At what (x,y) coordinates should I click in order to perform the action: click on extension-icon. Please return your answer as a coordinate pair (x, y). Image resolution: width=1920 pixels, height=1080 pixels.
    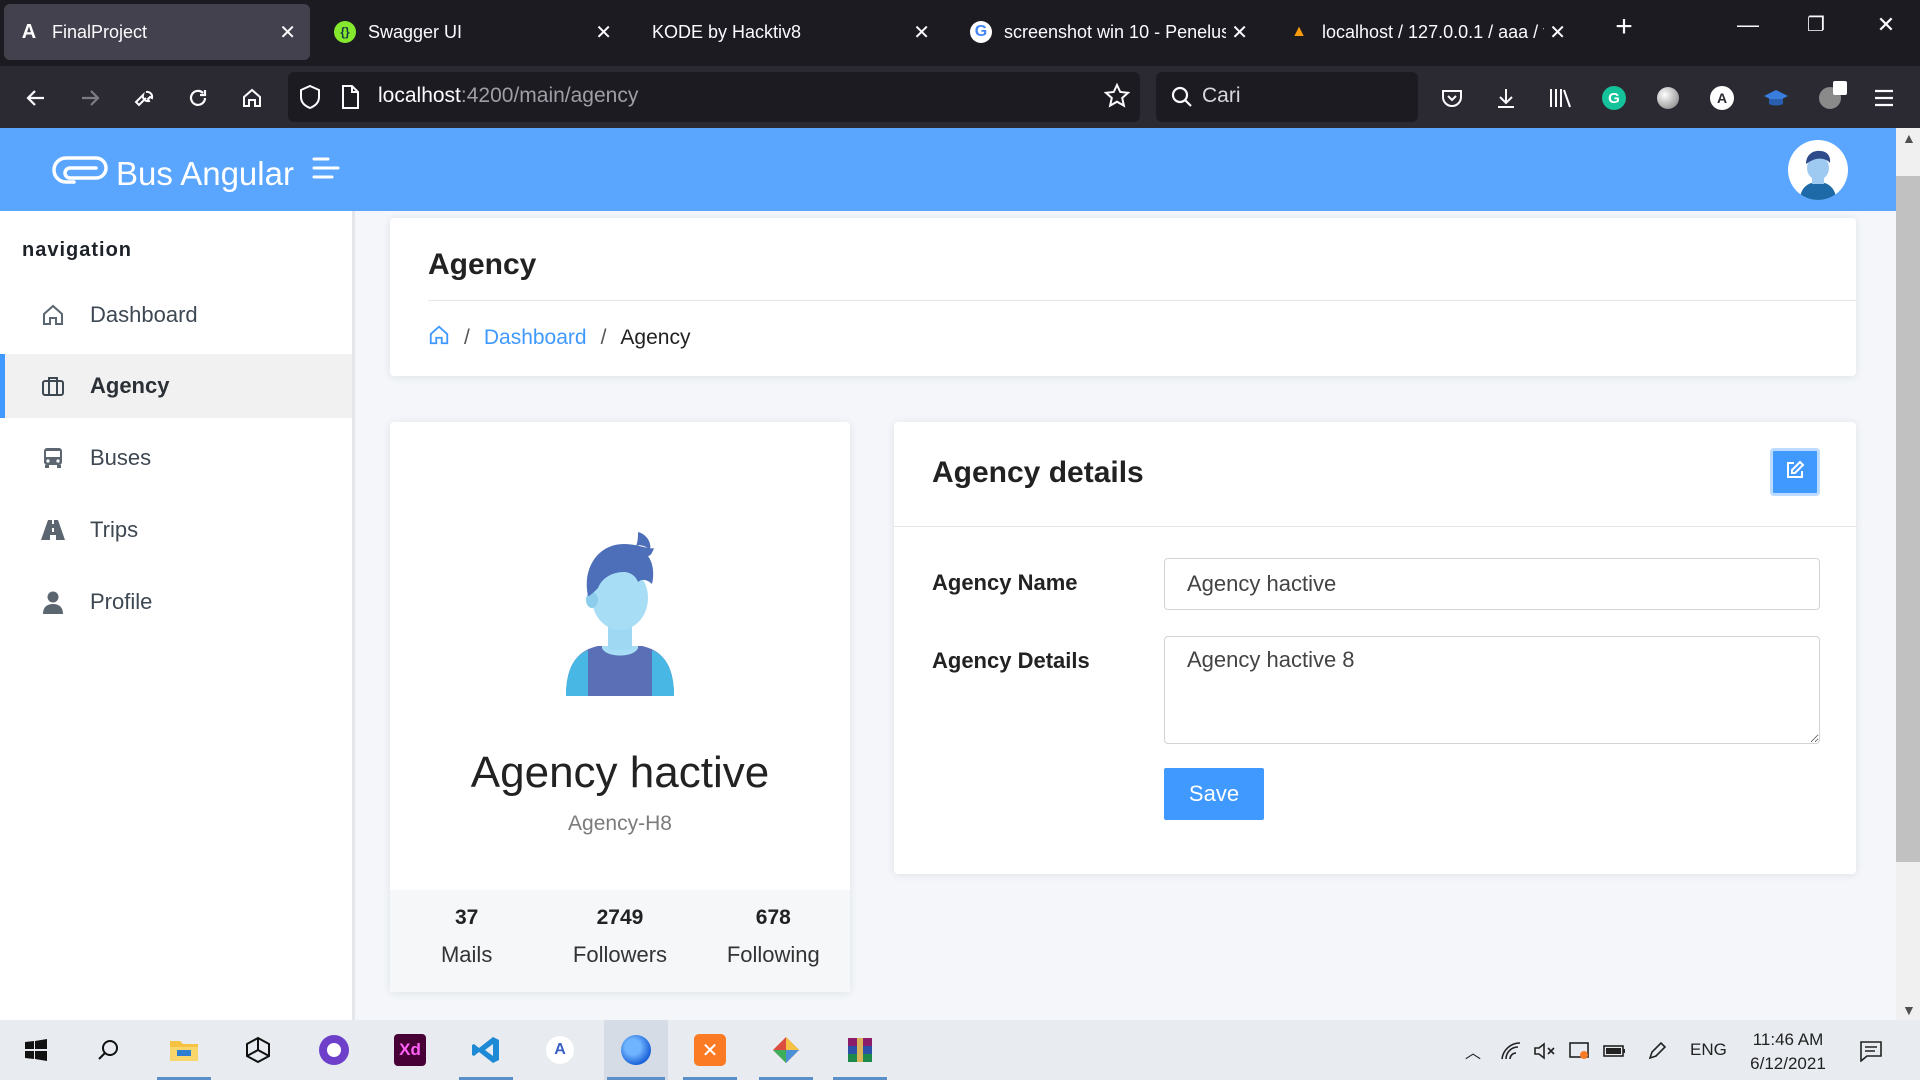
    Looking at the image, I should click on (1668, 98).